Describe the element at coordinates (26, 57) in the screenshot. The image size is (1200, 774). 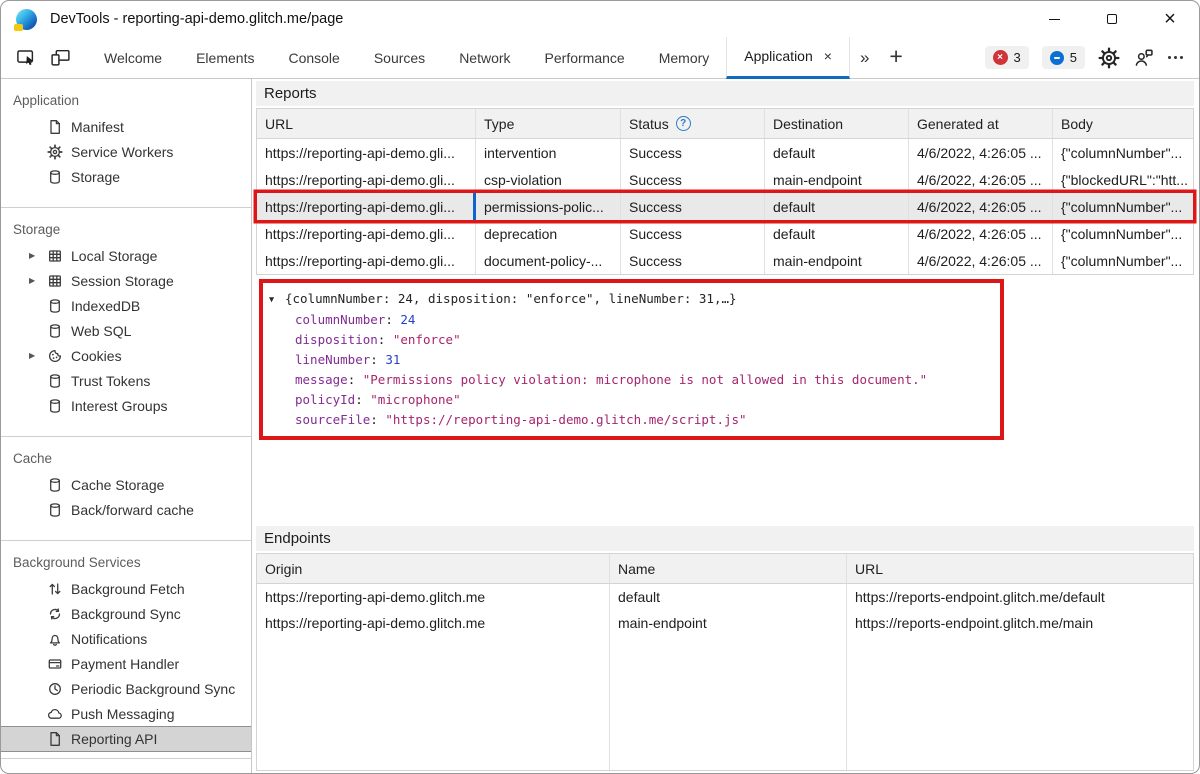
I see `inspect-element-button` at that location.